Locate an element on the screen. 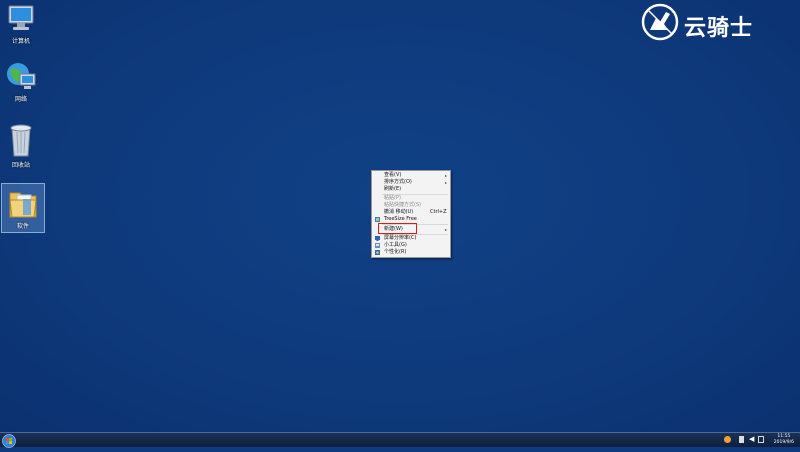 The width and height of the screenshot is (800, 452). menu-item-label: 查看(V) is located at coordinates (393, 175).